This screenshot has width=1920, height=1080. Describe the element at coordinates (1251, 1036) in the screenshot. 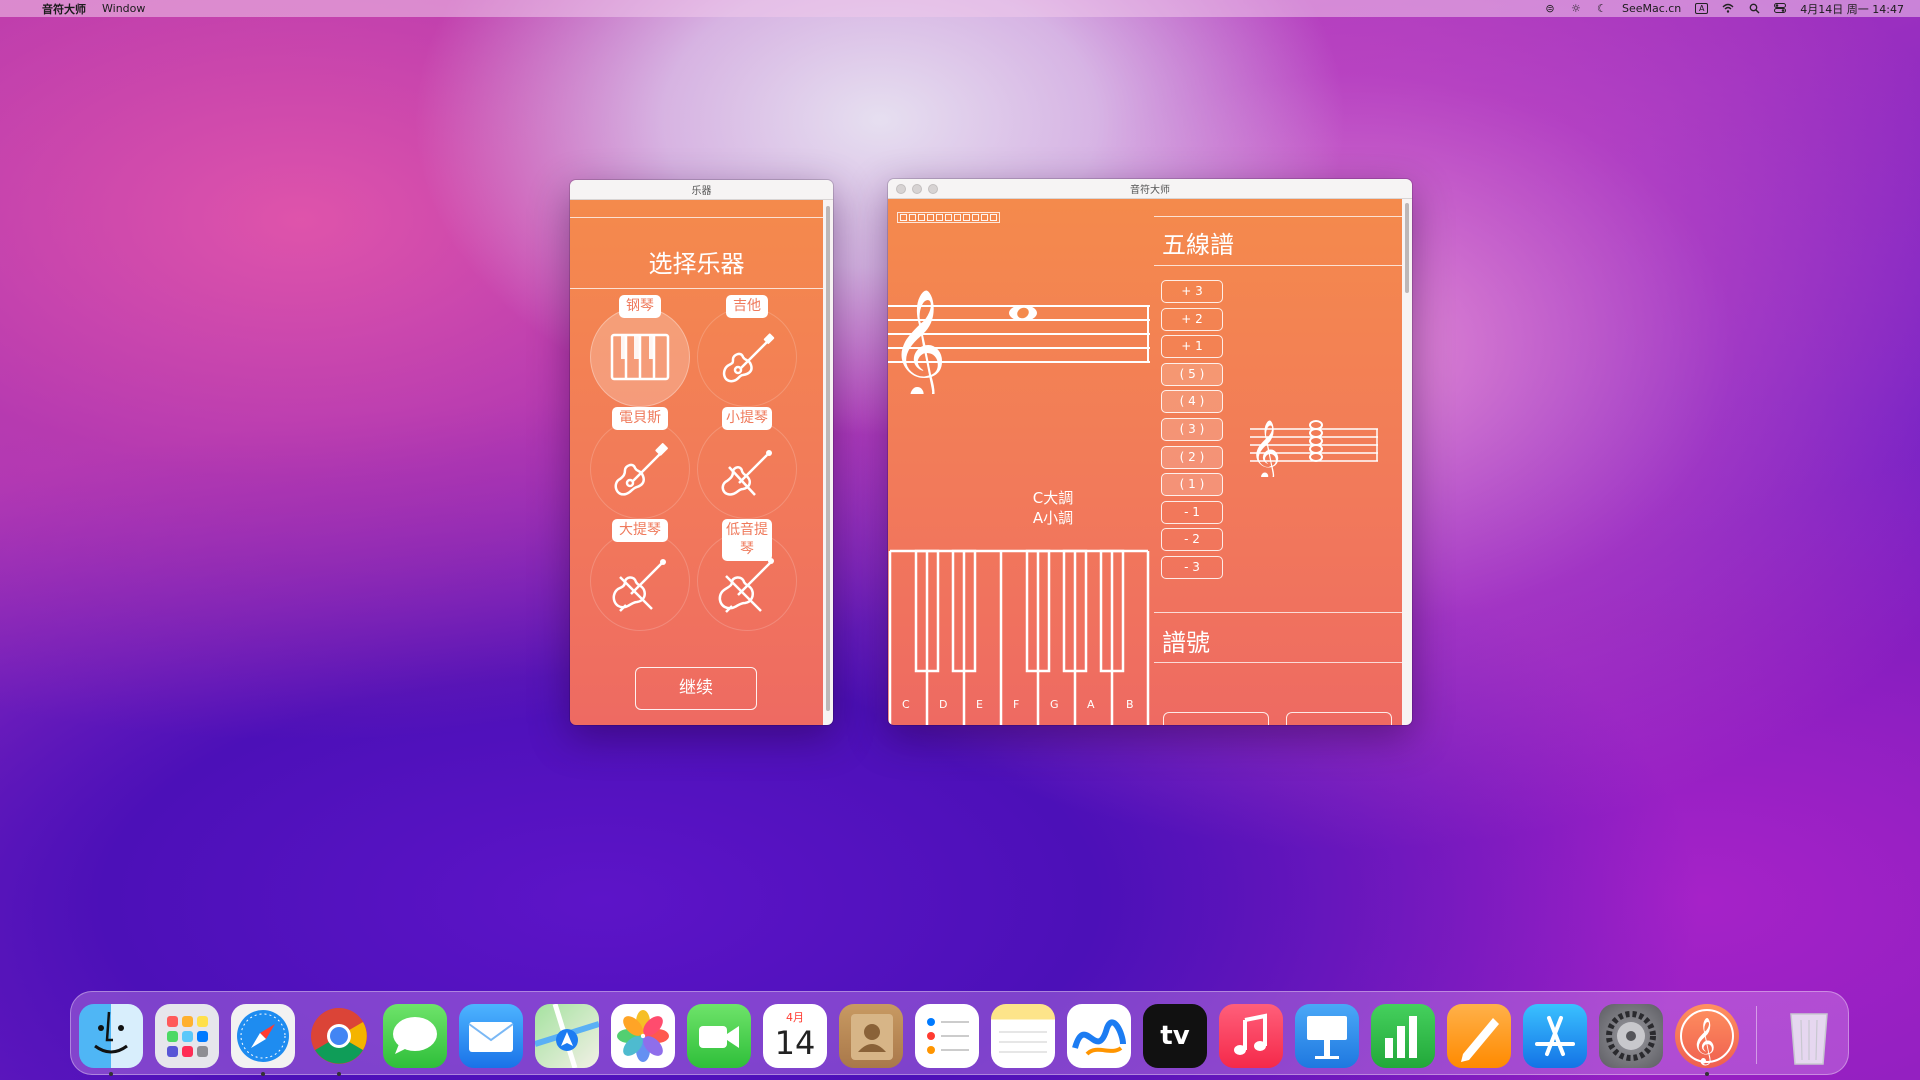

I see `music-icon` at that location.